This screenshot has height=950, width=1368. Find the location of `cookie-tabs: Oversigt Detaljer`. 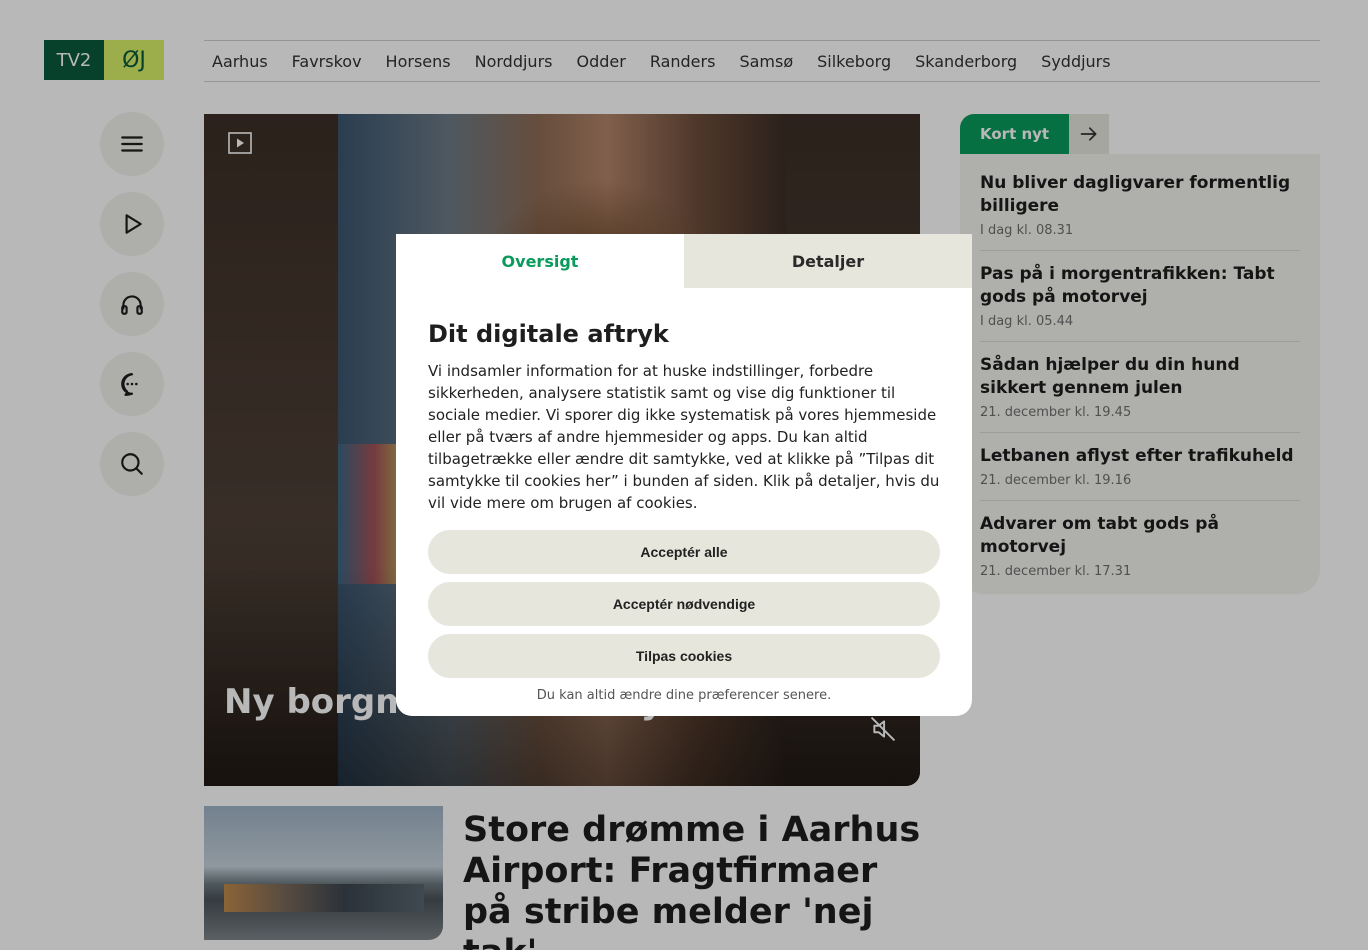

cookie-tabs: Oversigt Detaljer is located at coordinates (684, 261).